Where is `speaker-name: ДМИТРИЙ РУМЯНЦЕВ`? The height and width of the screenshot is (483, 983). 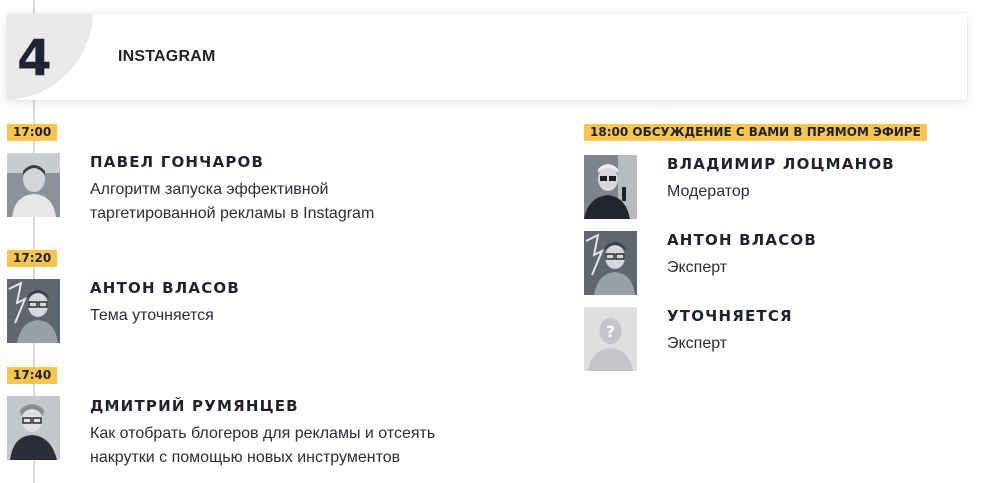 speaker-name: ДМИТРИЙ РУМЯНЦЕВ is located at coordinates (194, 406).